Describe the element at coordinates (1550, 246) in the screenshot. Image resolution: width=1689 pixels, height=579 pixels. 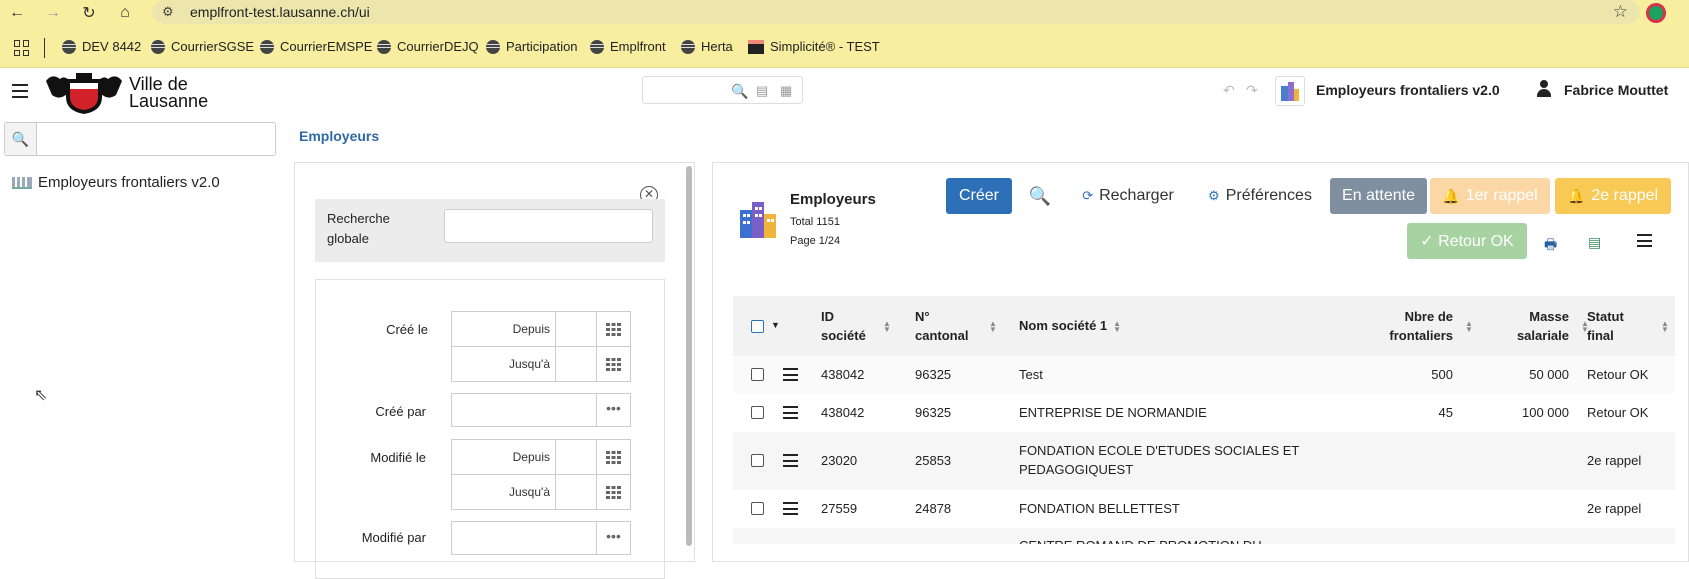
I see `print-icon: 🖶` at that location.